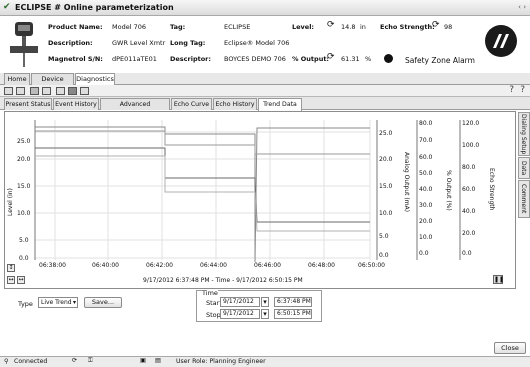 Image resolution: width=530 pixels, height=367 pixels. I want to click on list-icon: ▤, so click(158, 360).